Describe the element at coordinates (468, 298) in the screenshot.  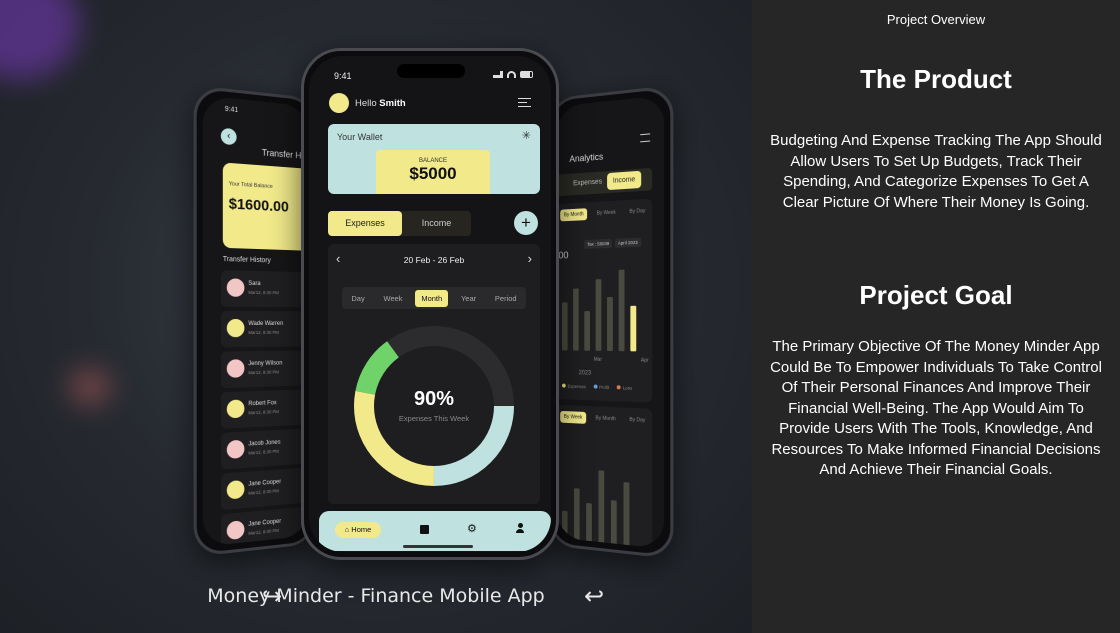
I see `period-year: Year` at that location.